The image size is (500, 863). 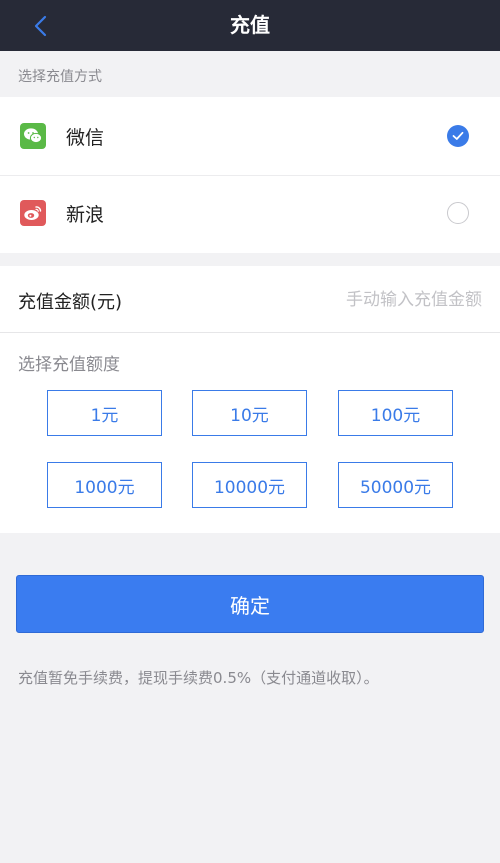 I want to click on quota-option-50000: 50000元, so click(x=395, y=485).